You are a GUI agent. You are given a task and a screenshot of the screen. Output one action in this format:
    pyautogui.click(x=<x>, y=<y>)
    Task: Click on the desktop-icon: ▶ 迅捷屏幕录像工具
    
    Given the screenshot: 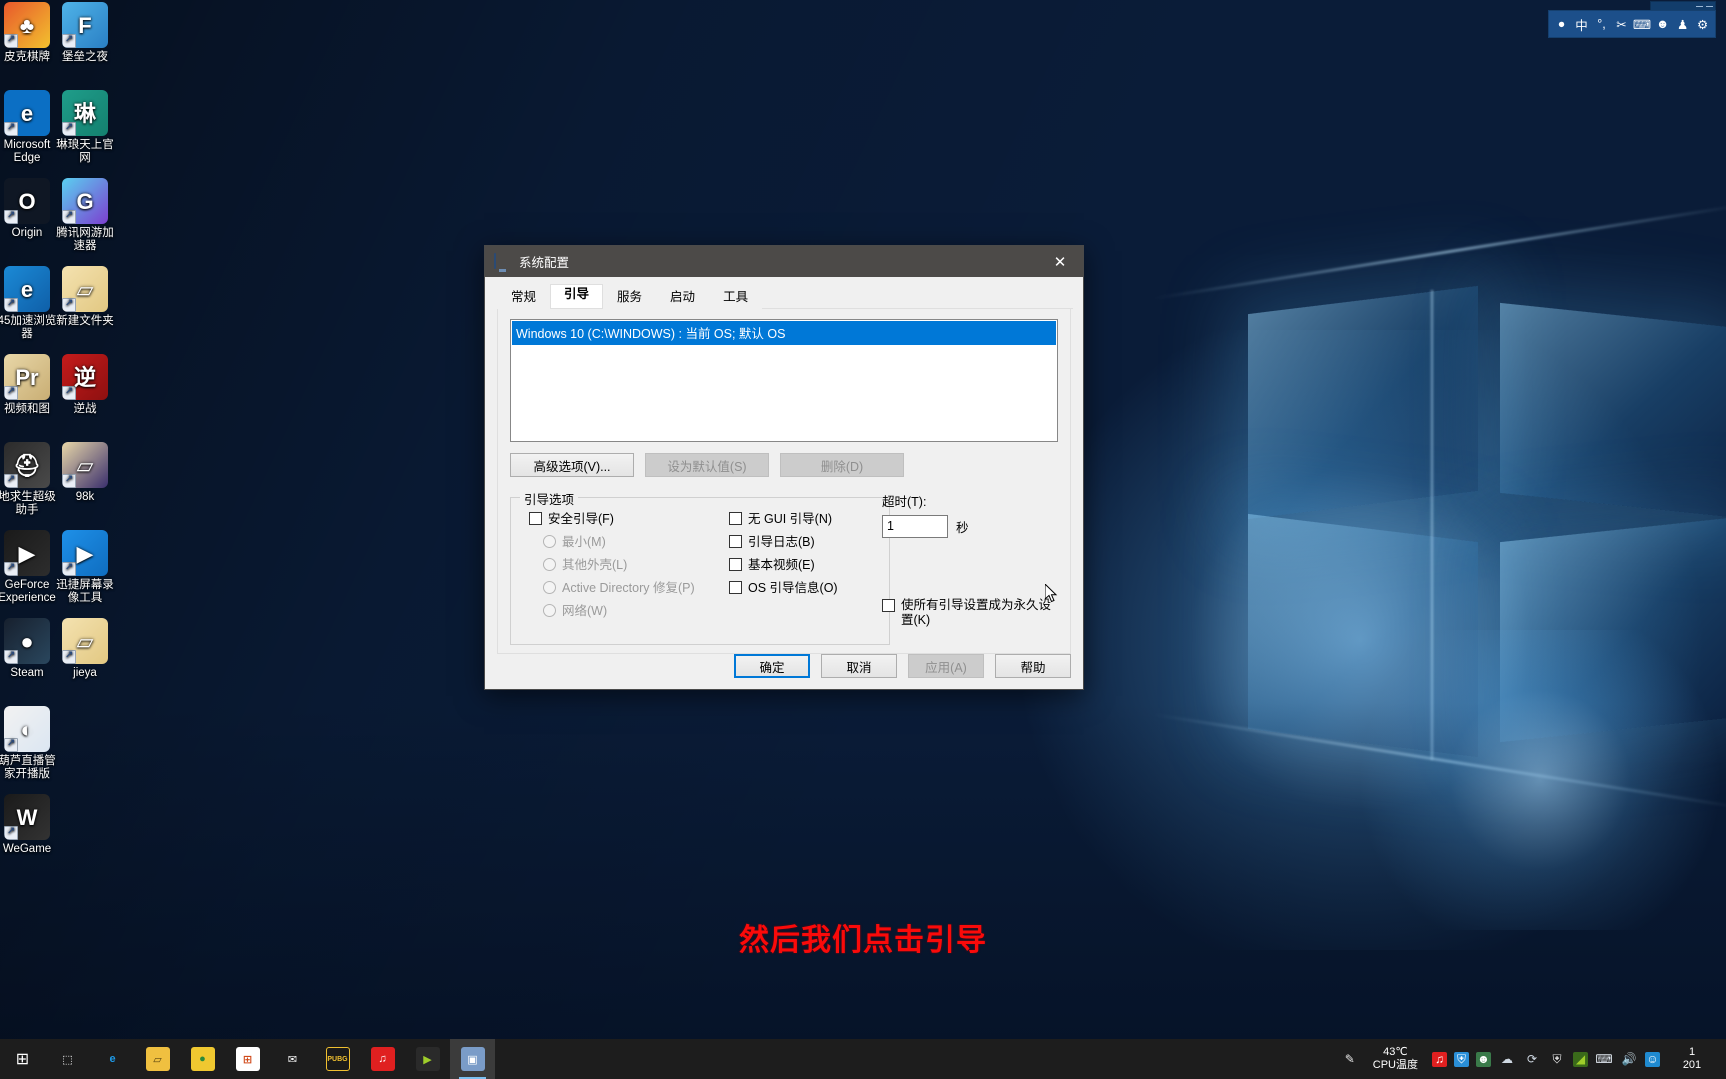 What is the action you would take?
    pyautogui.click(x=85, y=567)
    